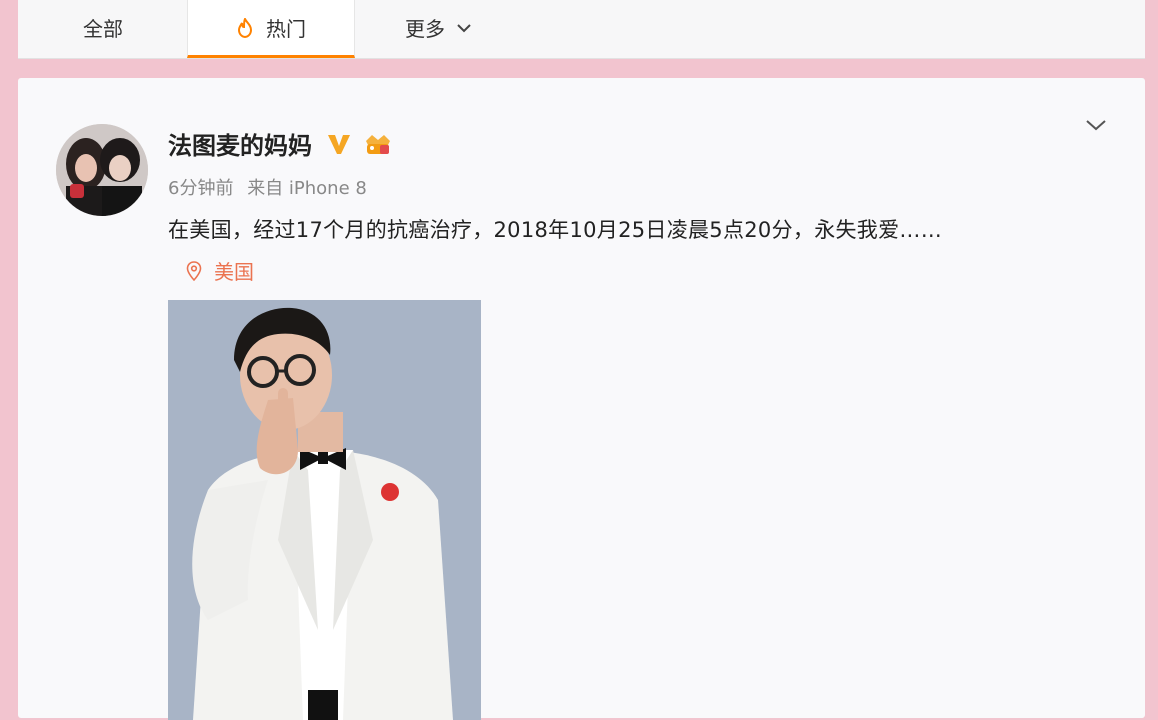  I want to click on avatar, so click(102, 170).